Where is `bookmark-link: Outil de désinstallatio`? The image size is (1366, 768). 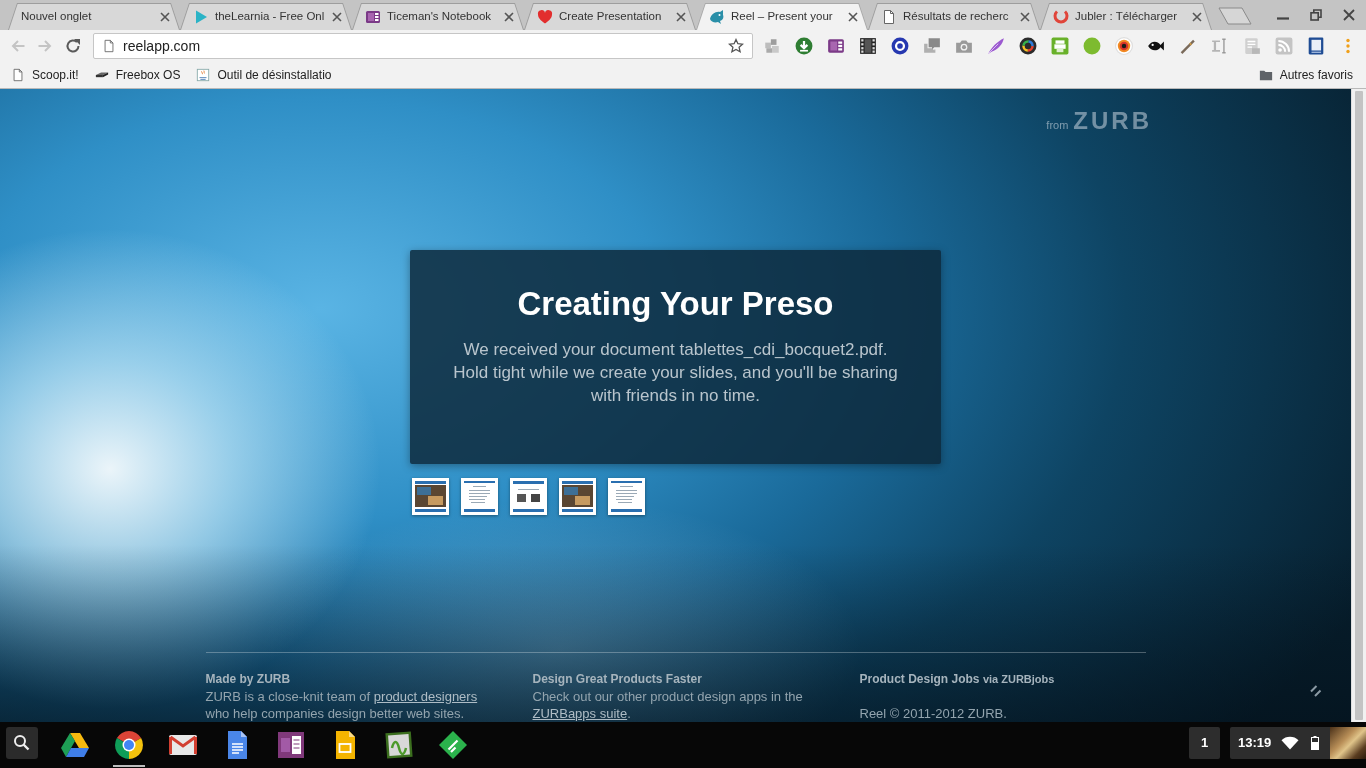
bookmark-link: Outil de désinstallatio is located at coordinates (264, 74).